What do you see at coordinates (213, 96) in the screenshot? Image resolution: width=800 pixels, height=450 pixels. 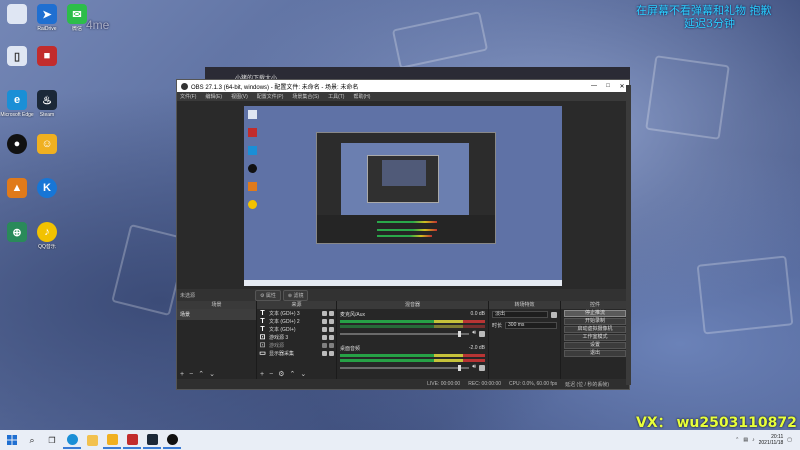 I see `menu-edit: 编辑(E)` at bounding box center [213, 96].